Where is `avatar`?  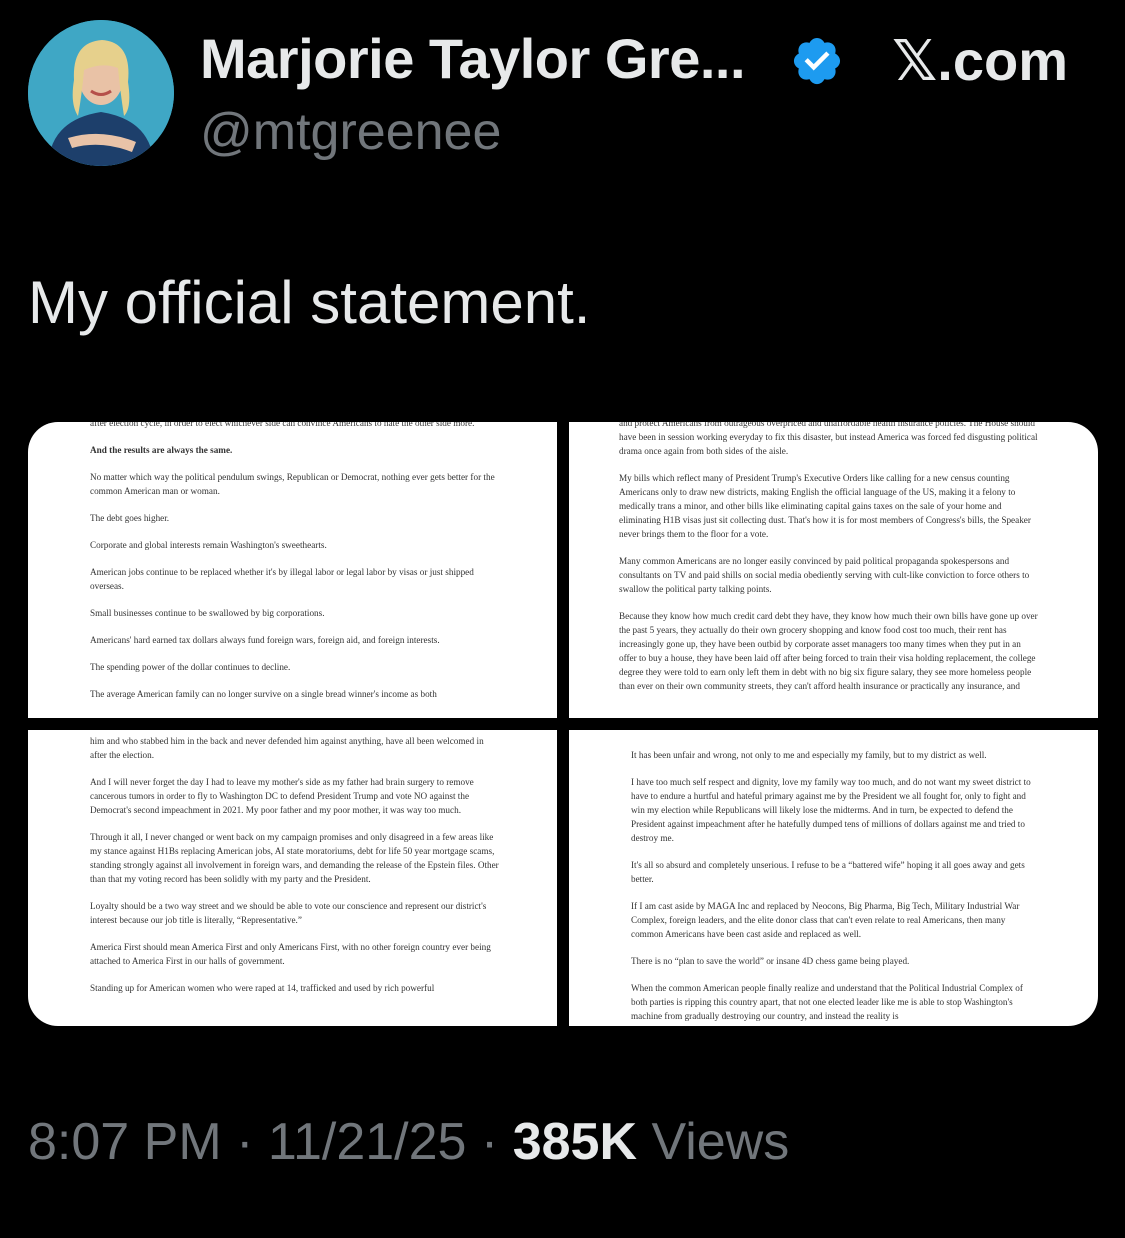
avatar is located at coordinates (101, 93).